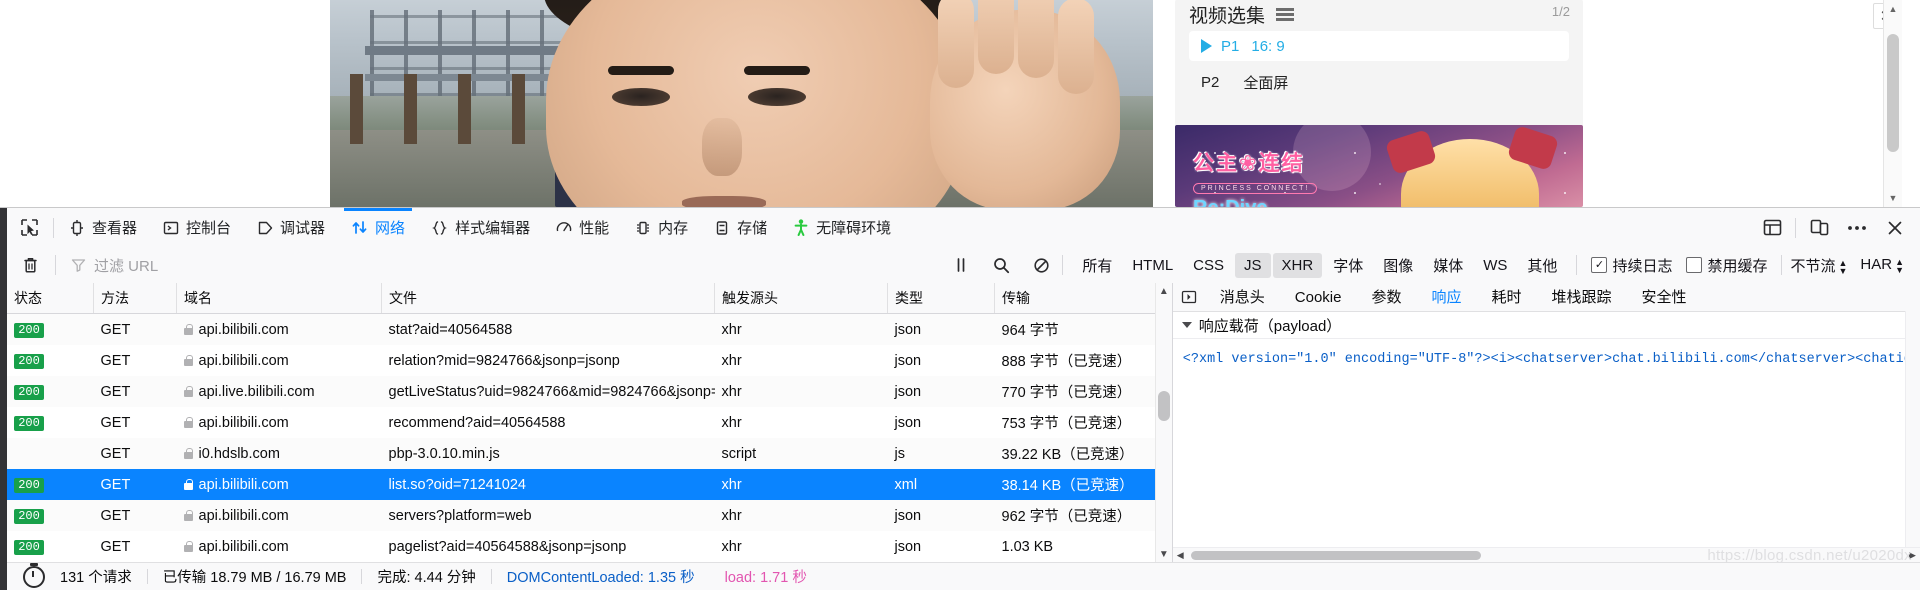  What do you see at coordinates (1318, 297) in the screenshot?
I see `detail-tab-cookie: Cookie` at bounding box center [1318, 297].